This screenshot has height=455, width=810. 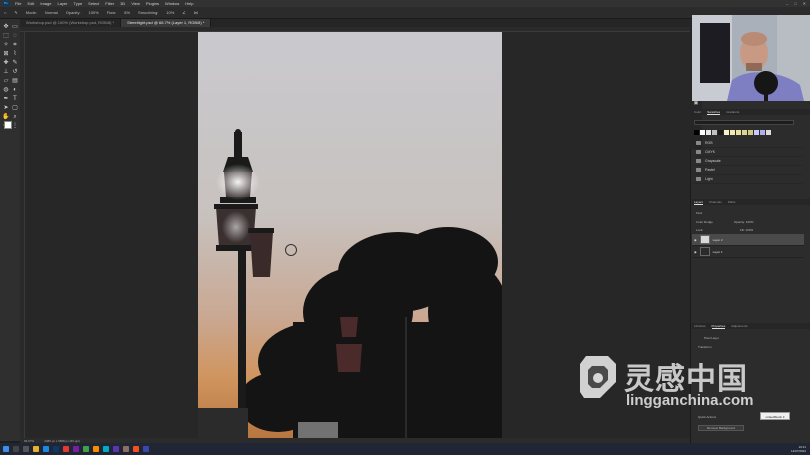 I want to click on lasso-tool-icon: ◌, so click(x=15, y=36).